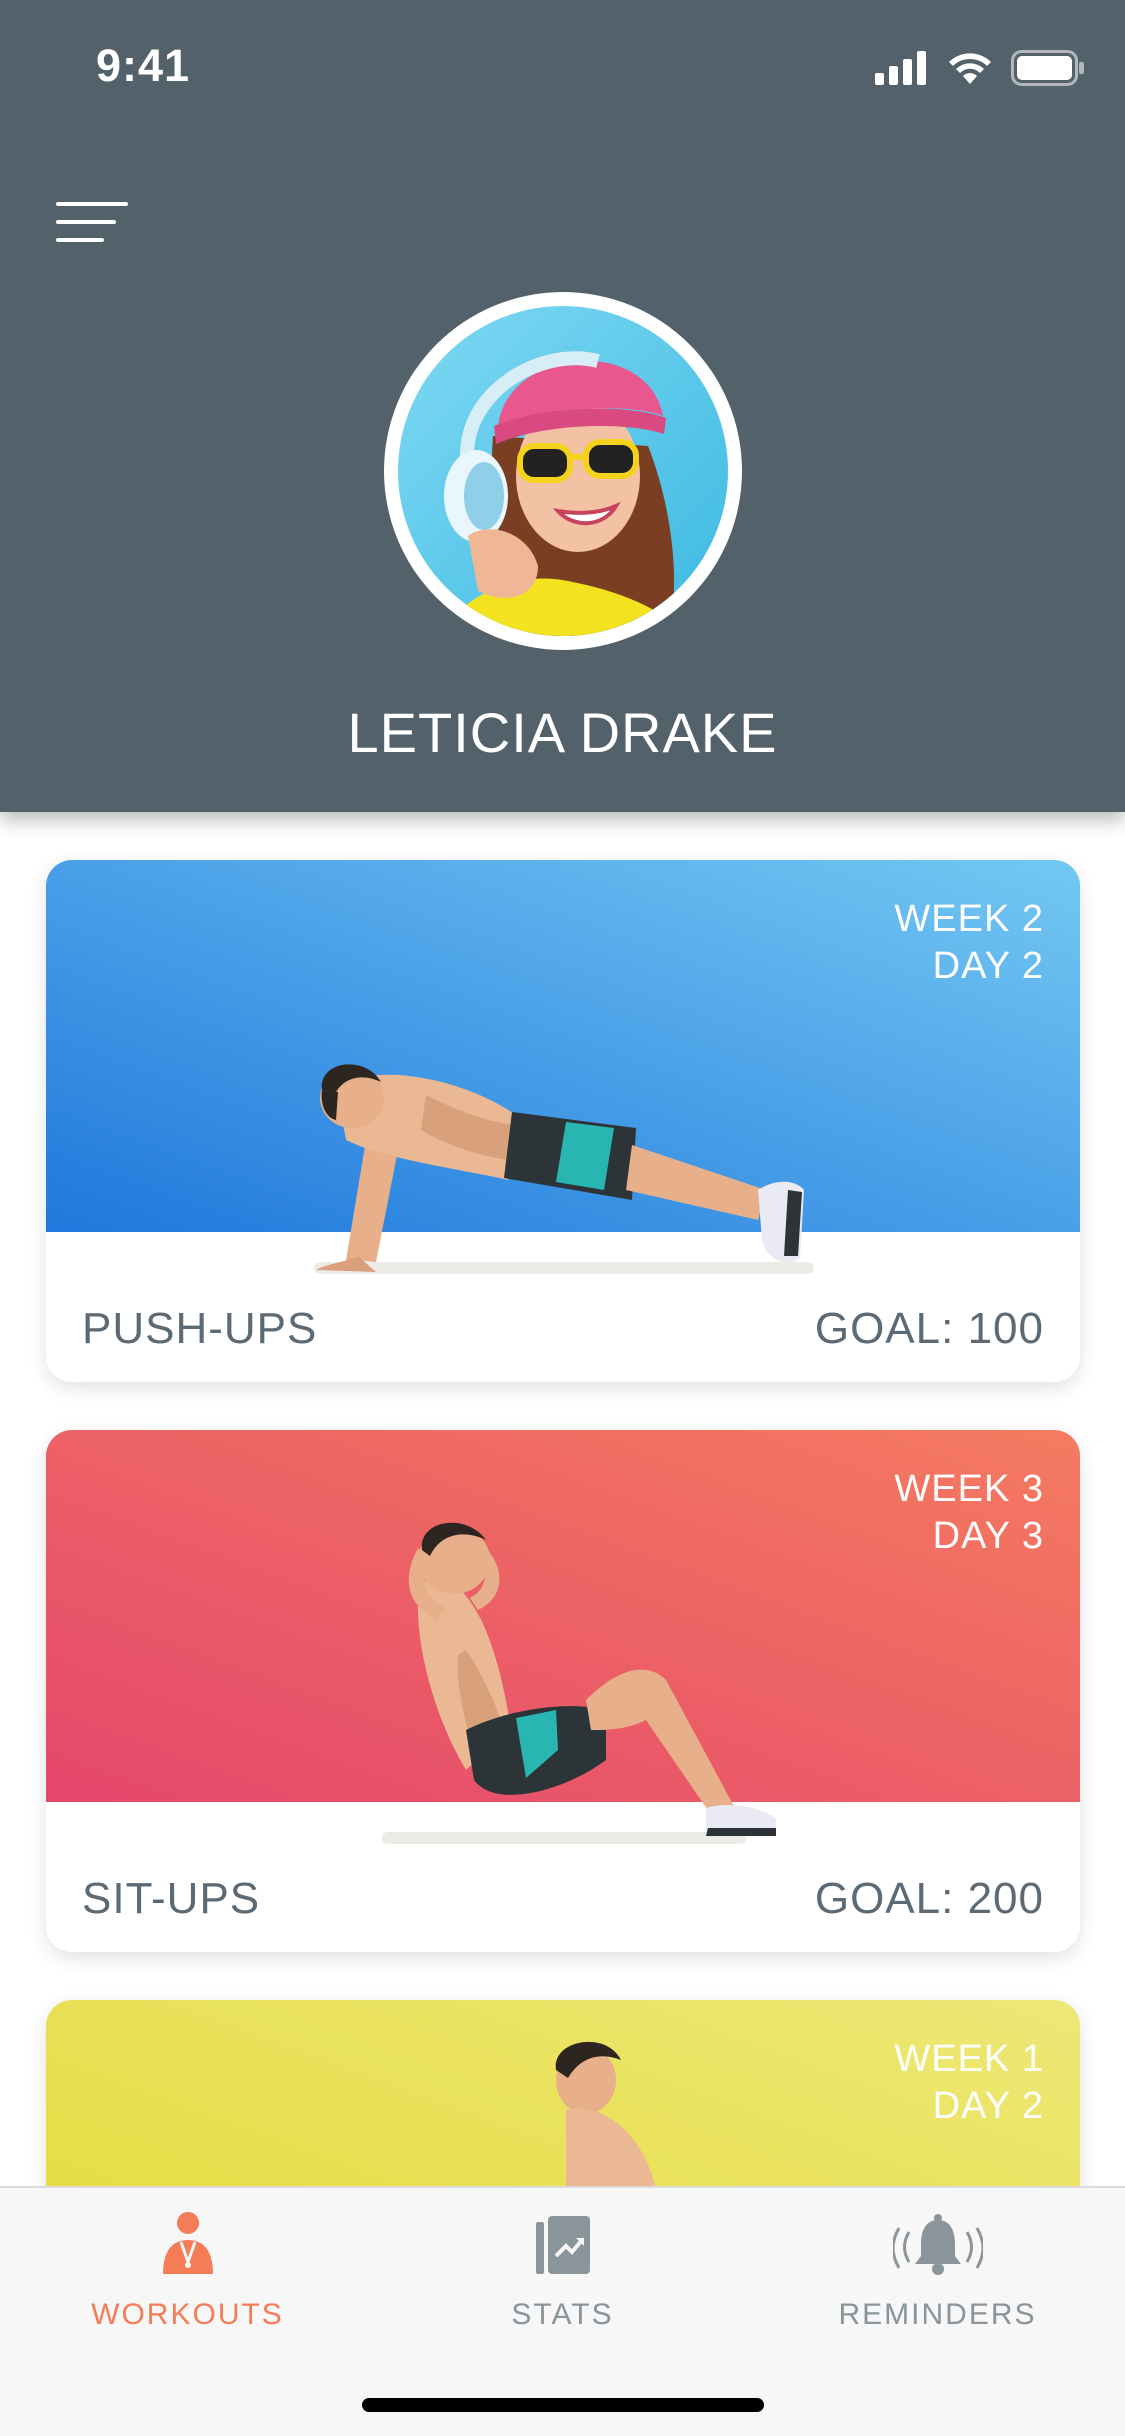  I want to click on workout-name: SIT-UPS, so click(171, 1898).